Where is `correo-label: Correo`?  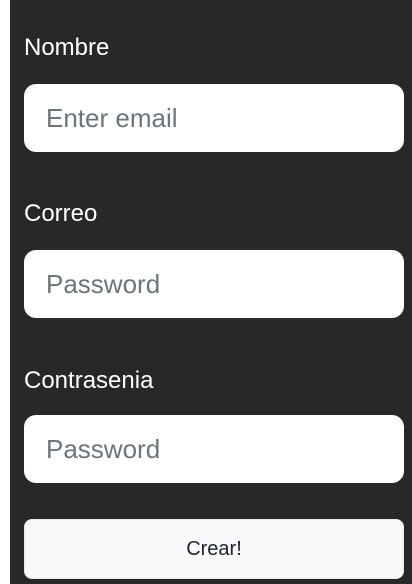 correo-label: Correo is located at coordinates (61, 213).